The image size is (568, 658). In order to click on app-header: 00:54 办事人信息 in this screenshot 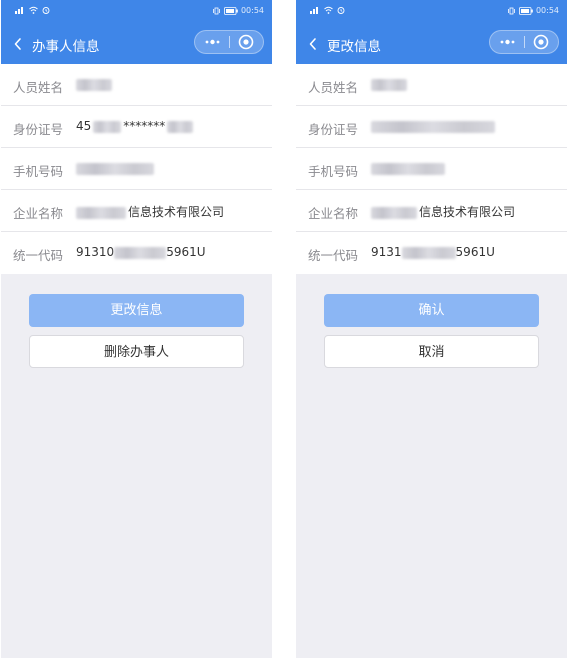, I will do `click(136, 32)`.